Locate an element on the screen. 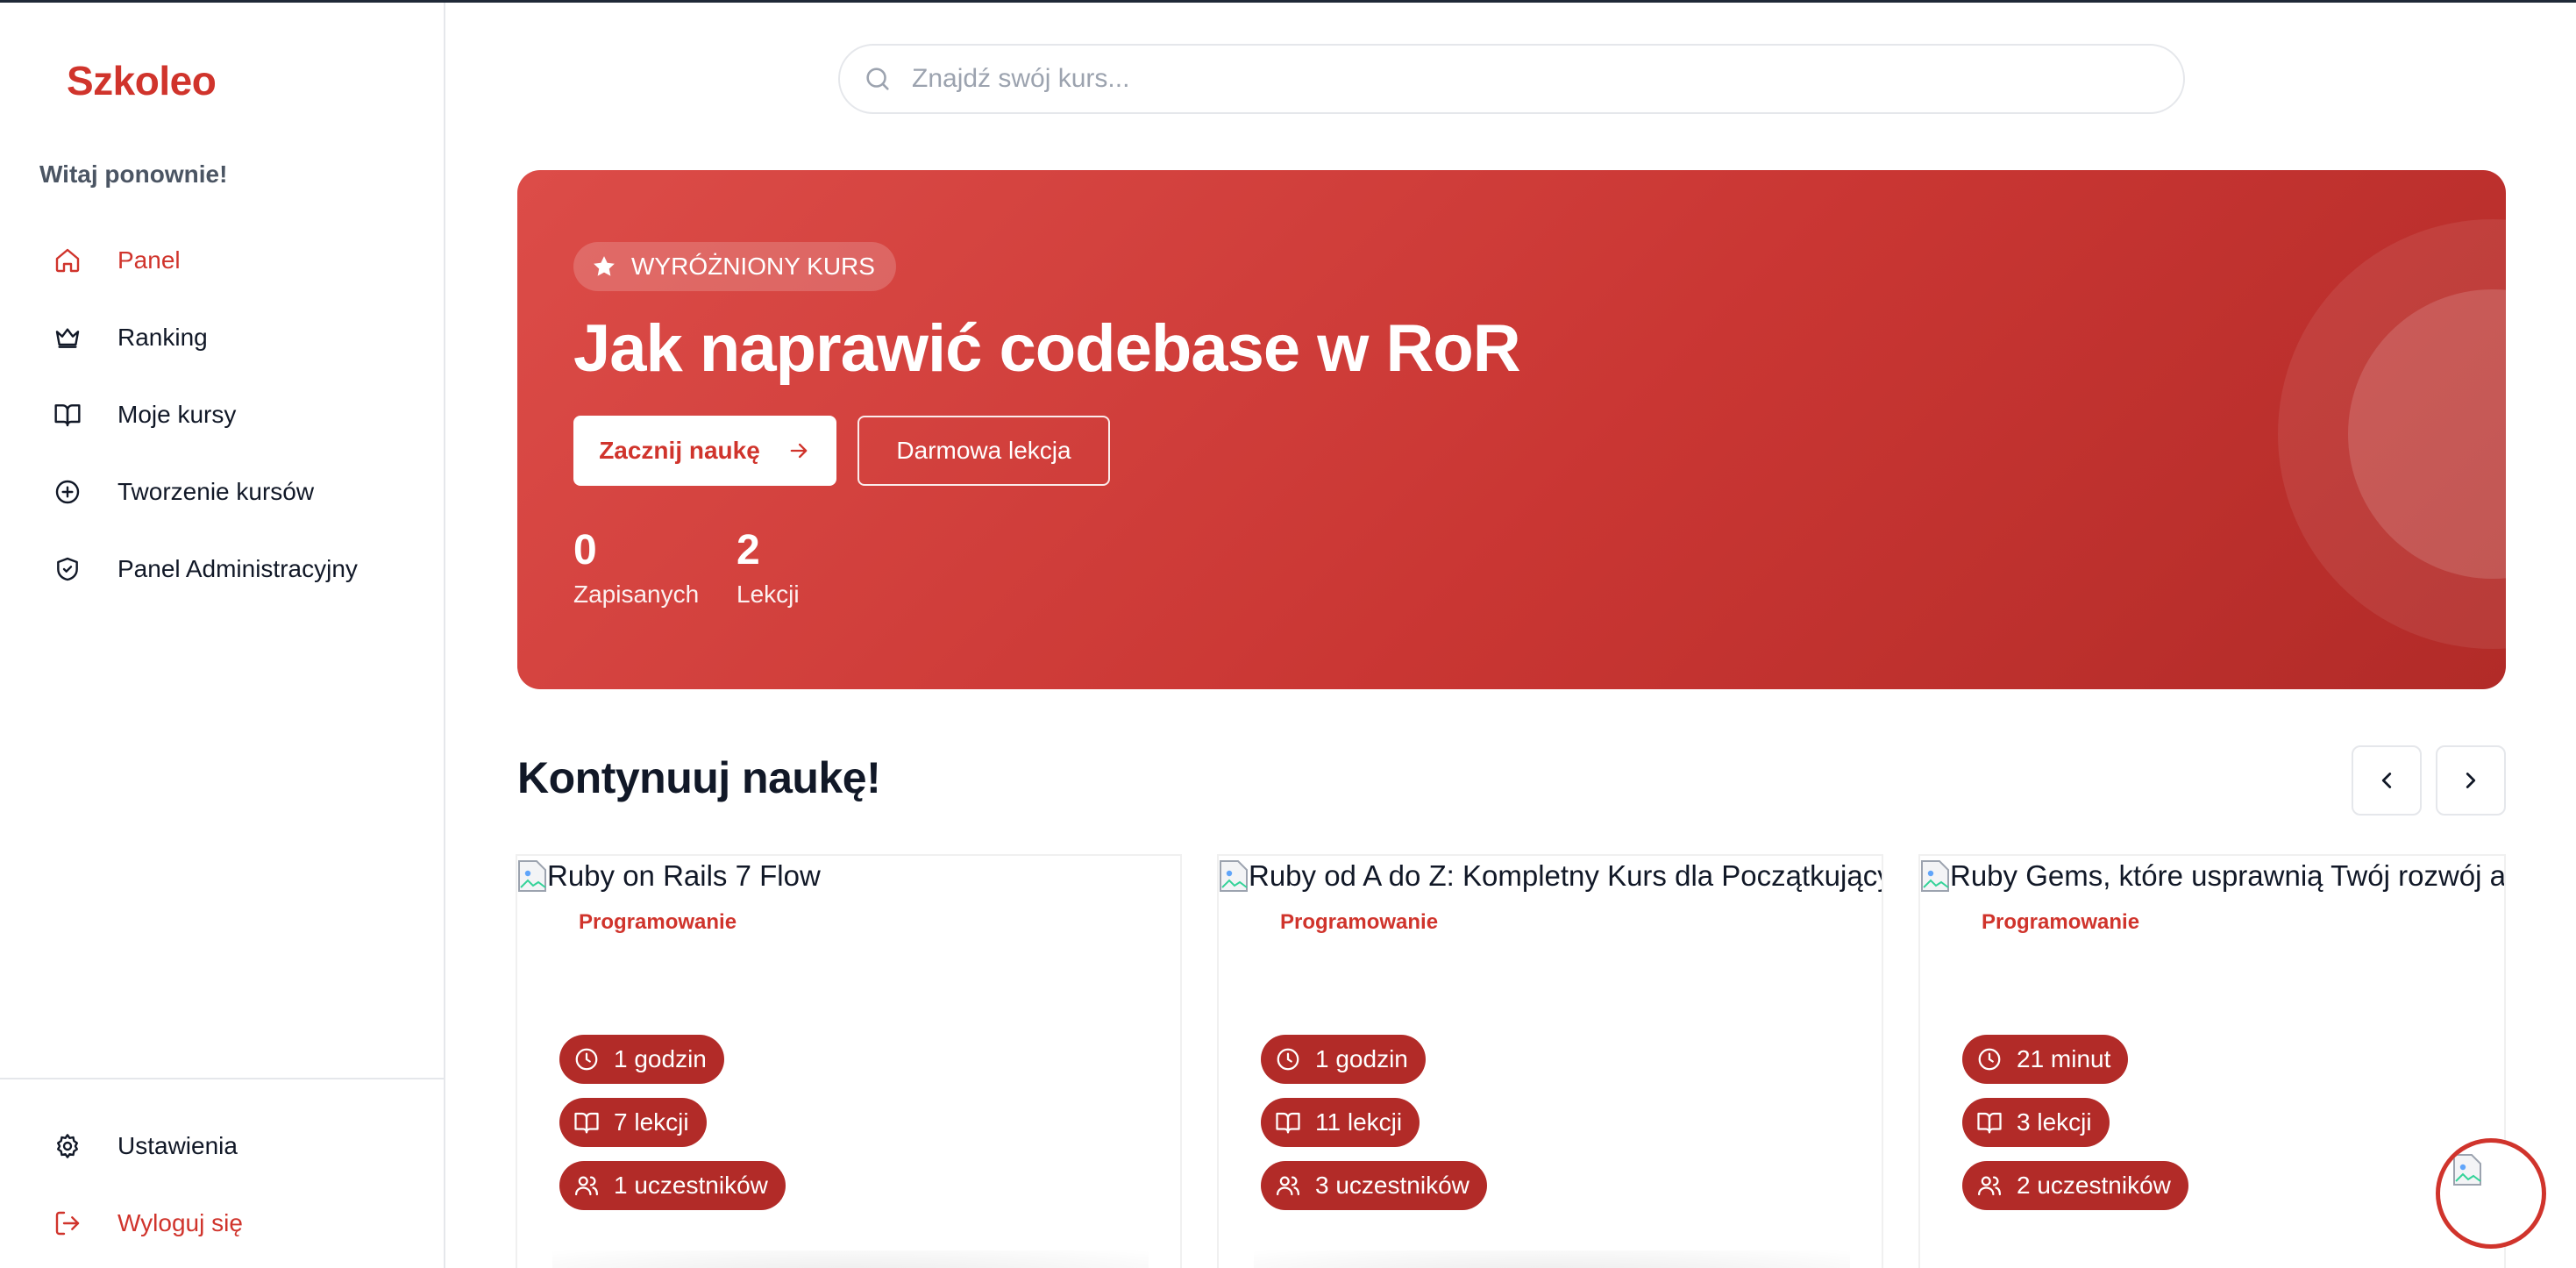  course-participants-chip: 3 uczestników is located at coordinates (1374, 1185).